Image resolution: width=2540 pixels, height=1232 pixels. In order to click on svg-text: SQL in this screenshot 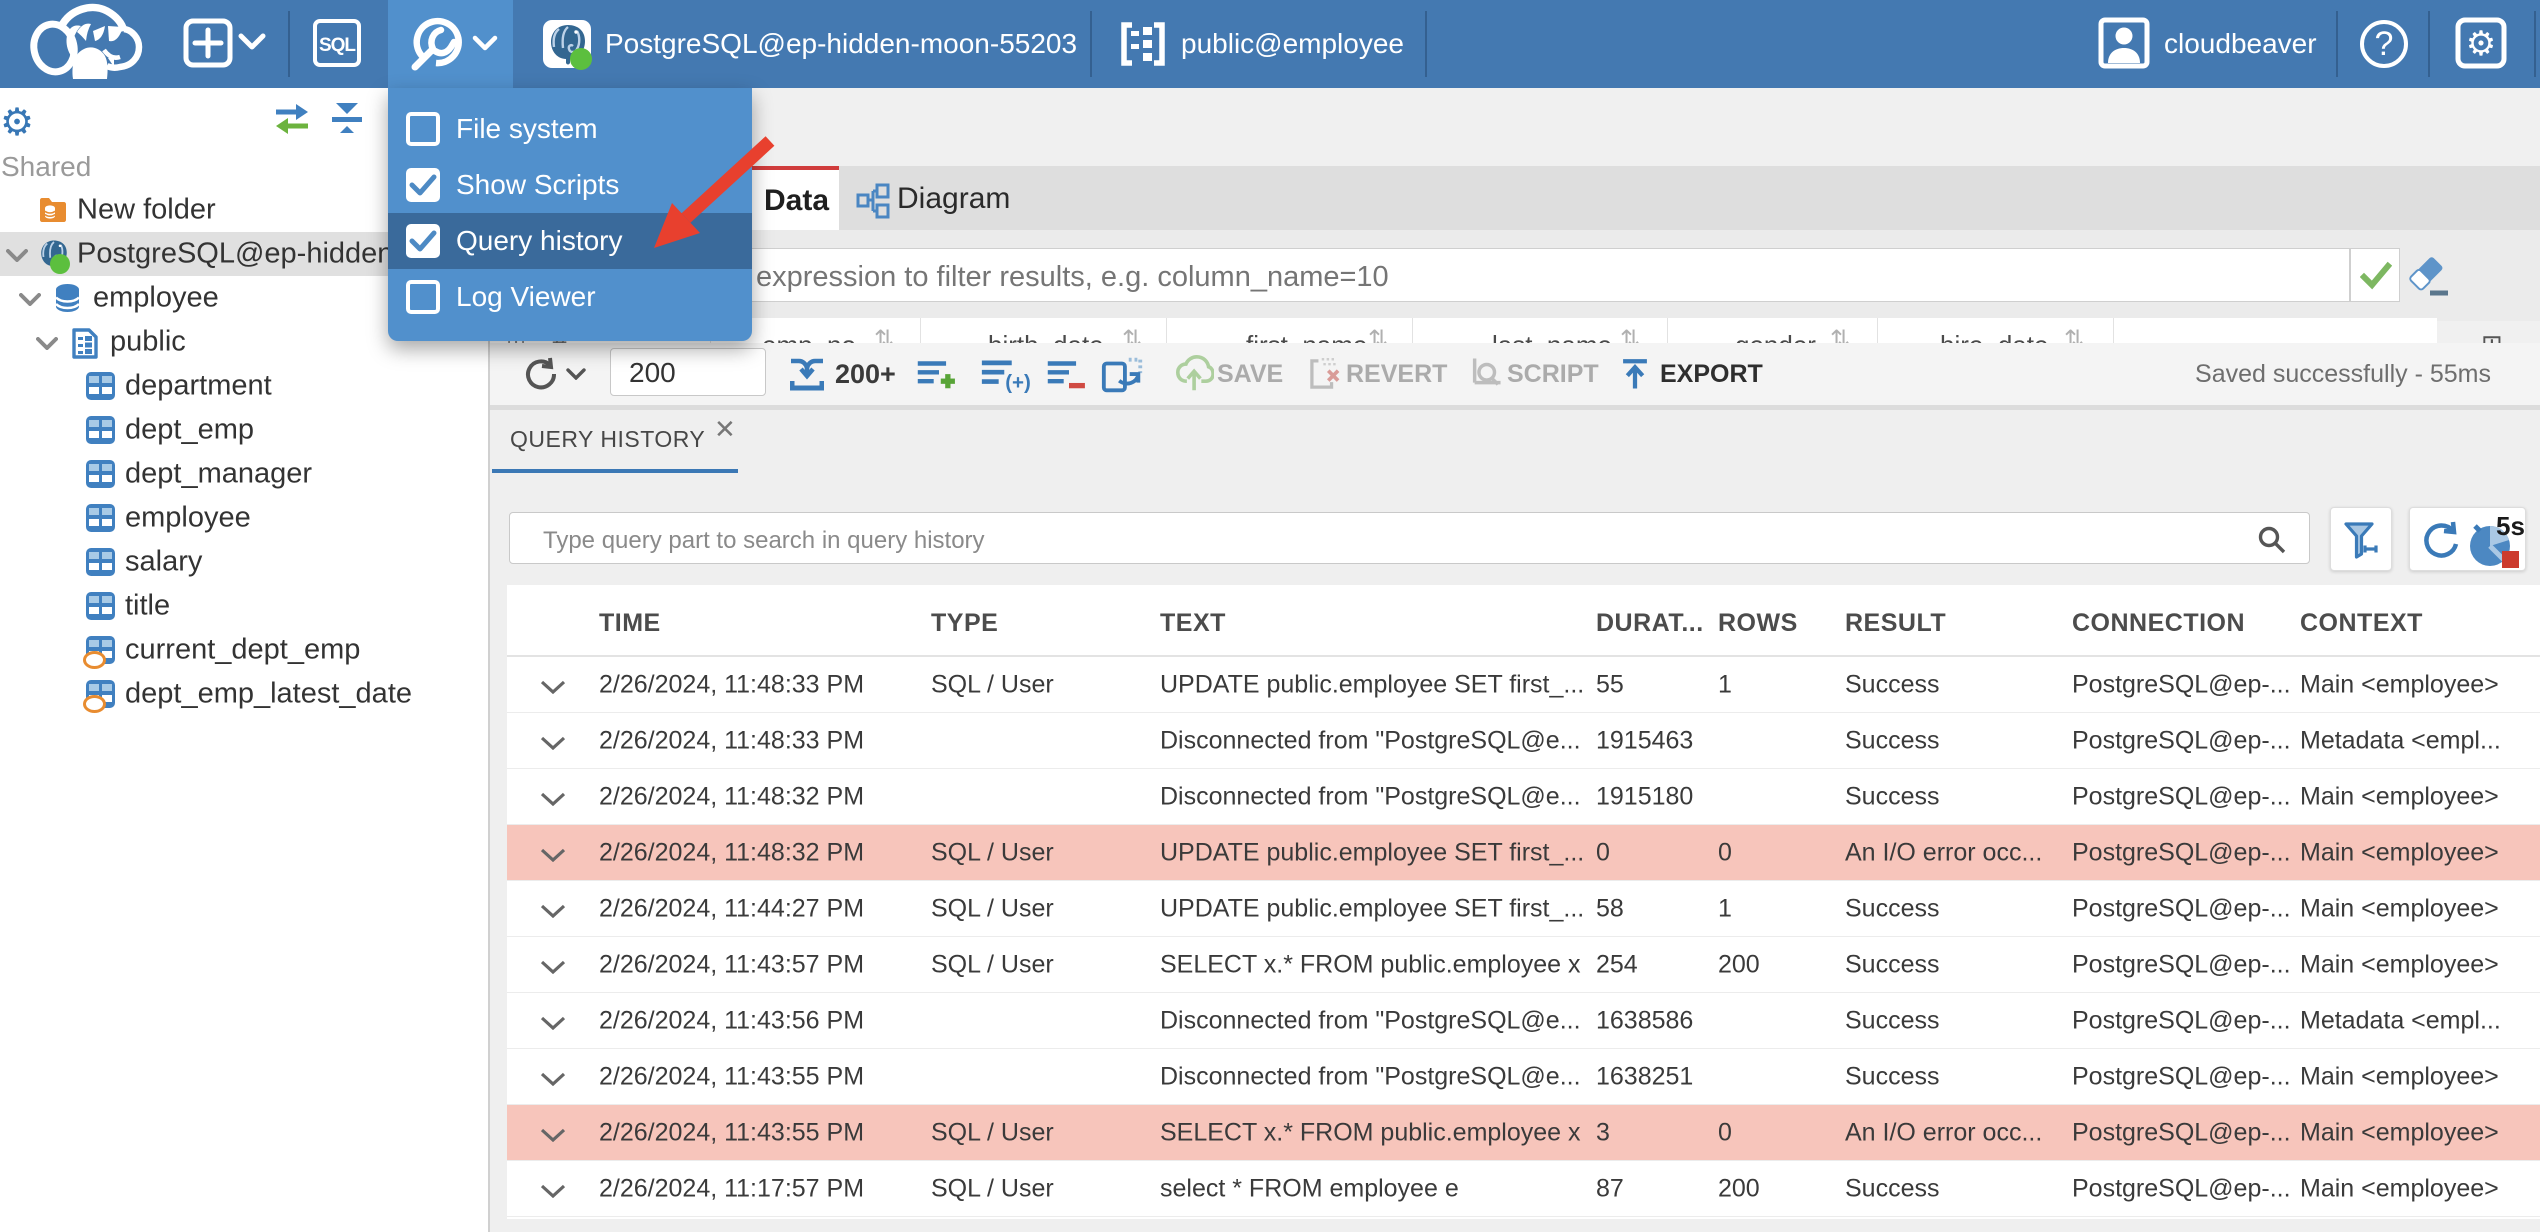, I will do `click(337, 45)`.